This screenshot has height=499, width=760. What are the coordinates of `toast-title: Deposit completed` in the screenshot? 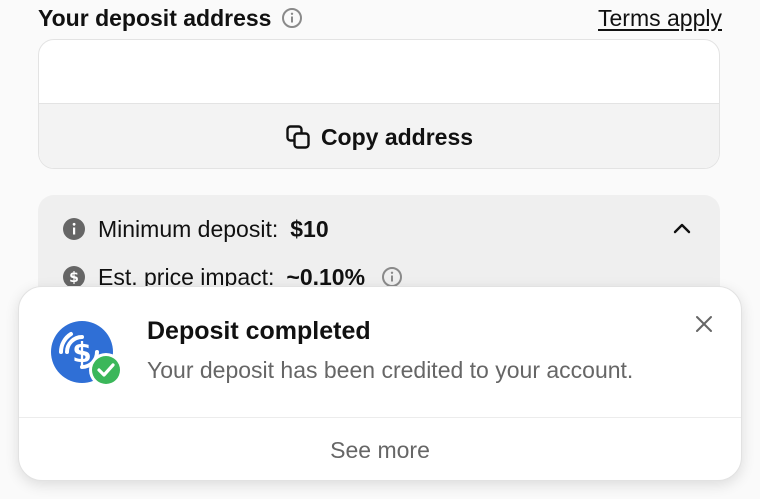 It's located at (259, 331).